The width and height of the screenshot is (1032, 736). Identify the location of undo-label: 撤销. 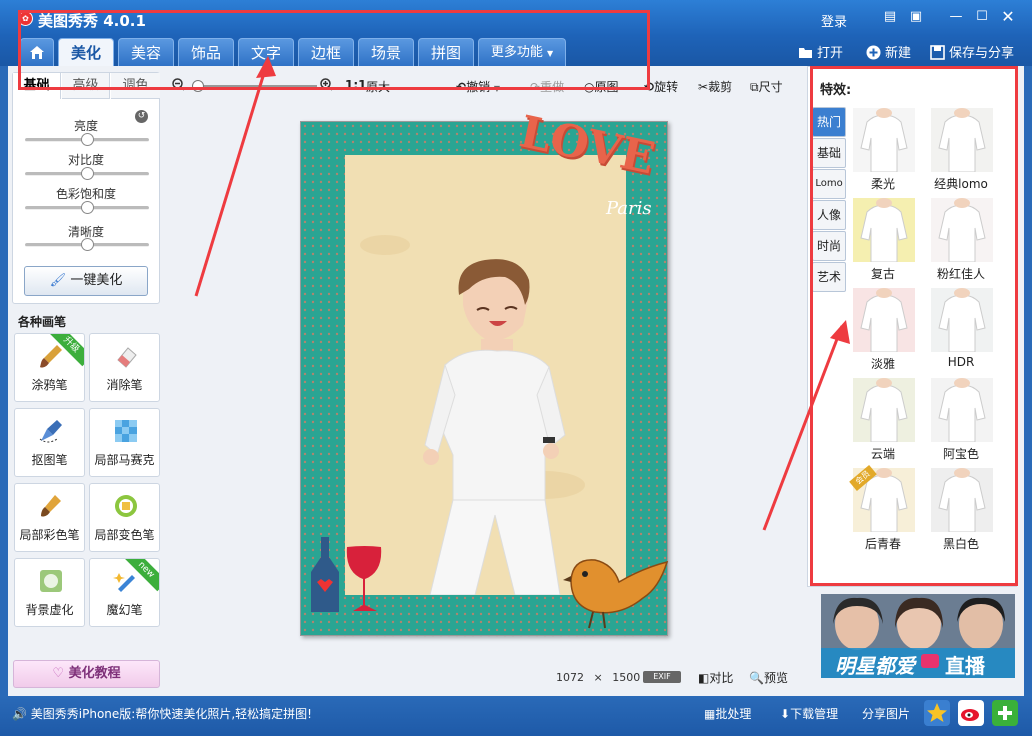
(478, 87).